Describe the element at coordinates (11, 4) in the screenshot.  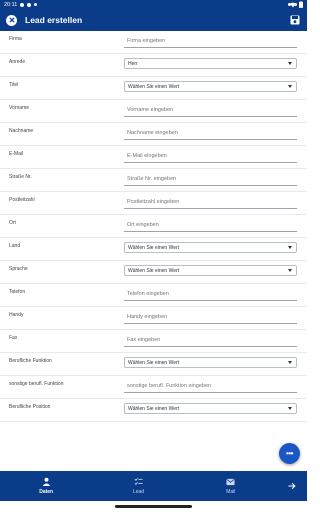
I see `status-time: 20:11` at that location.